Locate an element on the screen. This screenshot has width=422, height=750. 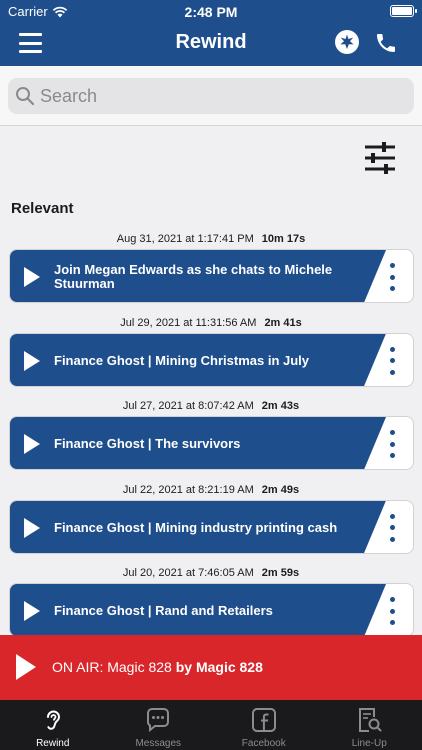
ear-icon is located at coordinates (53, 720).